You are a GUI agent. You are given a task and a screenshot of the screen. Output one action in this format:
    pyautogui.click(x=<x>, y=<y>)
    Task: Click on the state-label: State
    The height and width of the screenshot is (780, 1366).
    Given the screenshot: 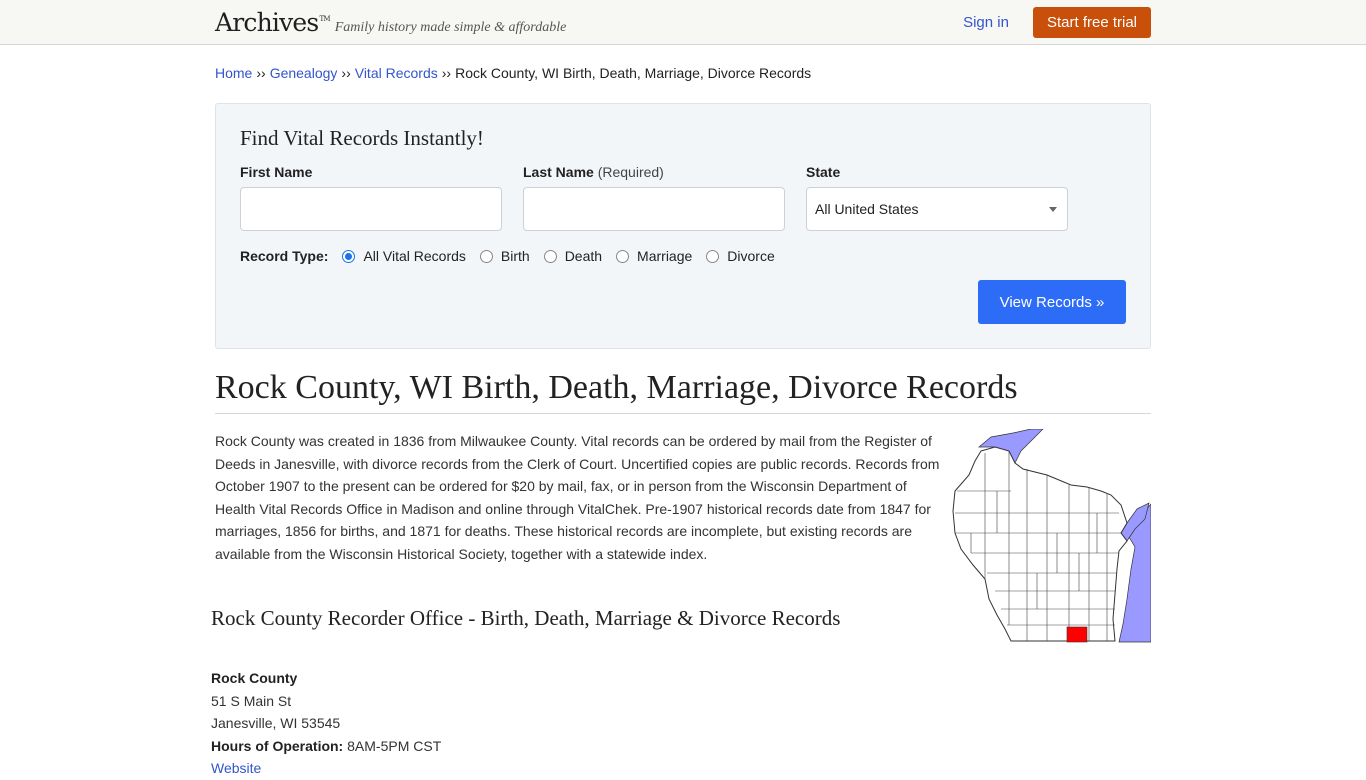 What is the action you would take?
    pyautogui.click(x=823, y=172)
    